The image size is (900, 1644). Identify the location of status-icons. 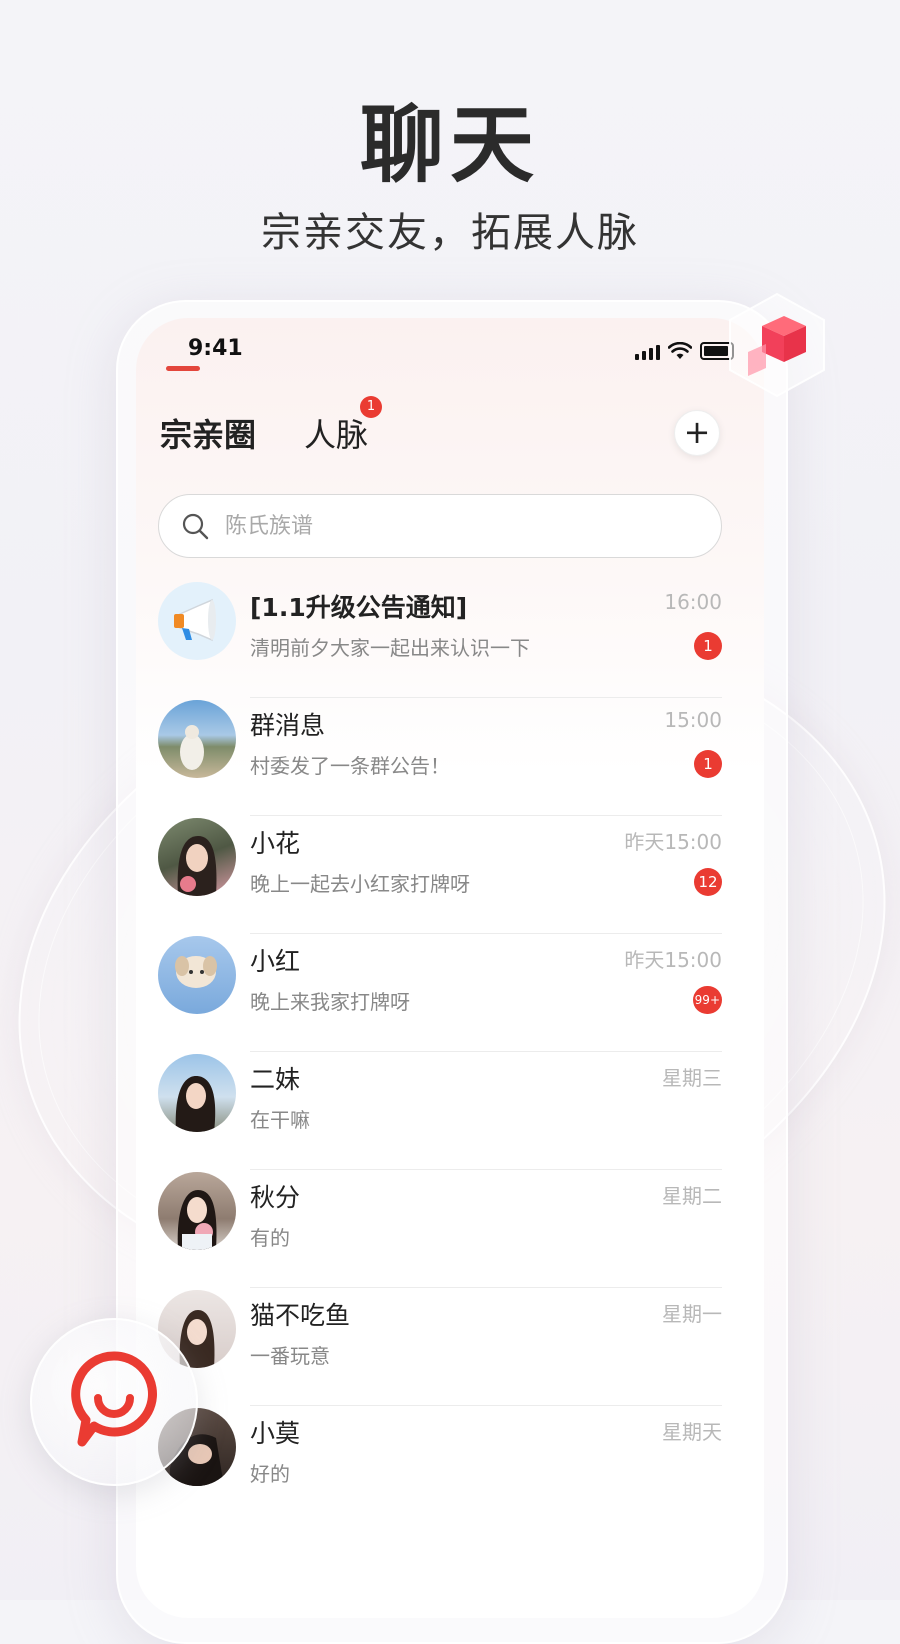
(684, 351).